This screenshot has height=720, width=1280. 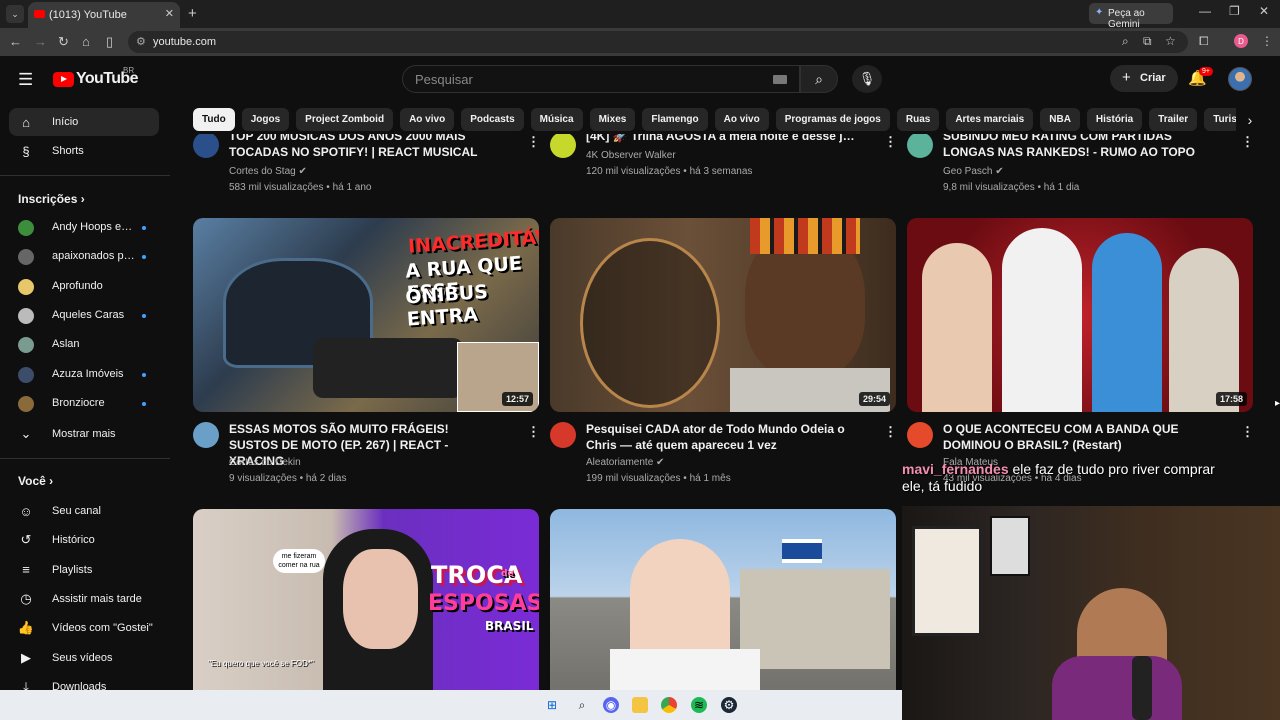 What do you see at coordinates (1114, 119) in the screenshot?
I see `filter-chip: História` at bounding box center [1114, 119].